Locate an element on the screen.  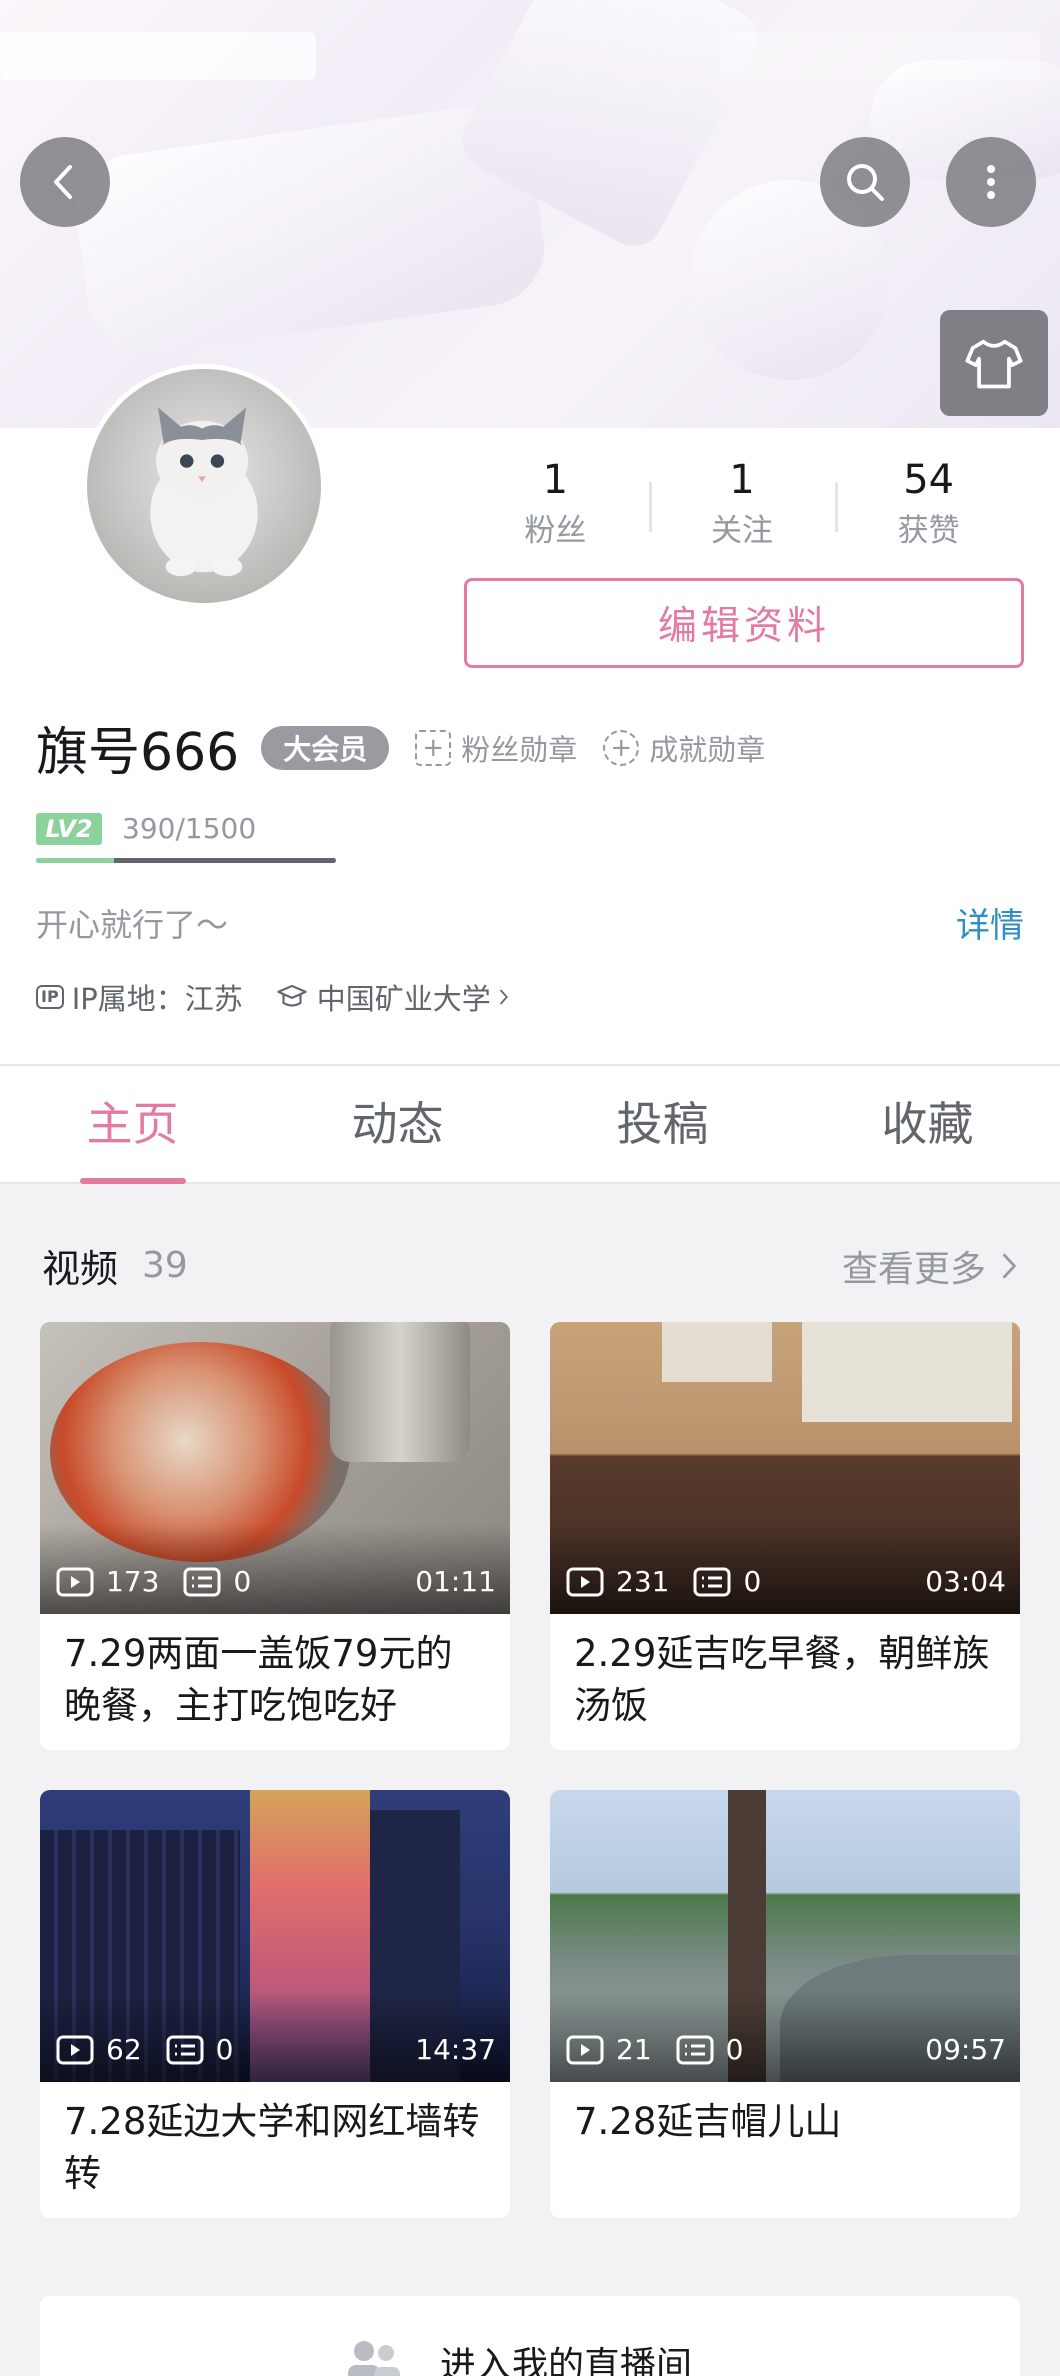
view-count: 231 is located at coordinates (643, 1581).